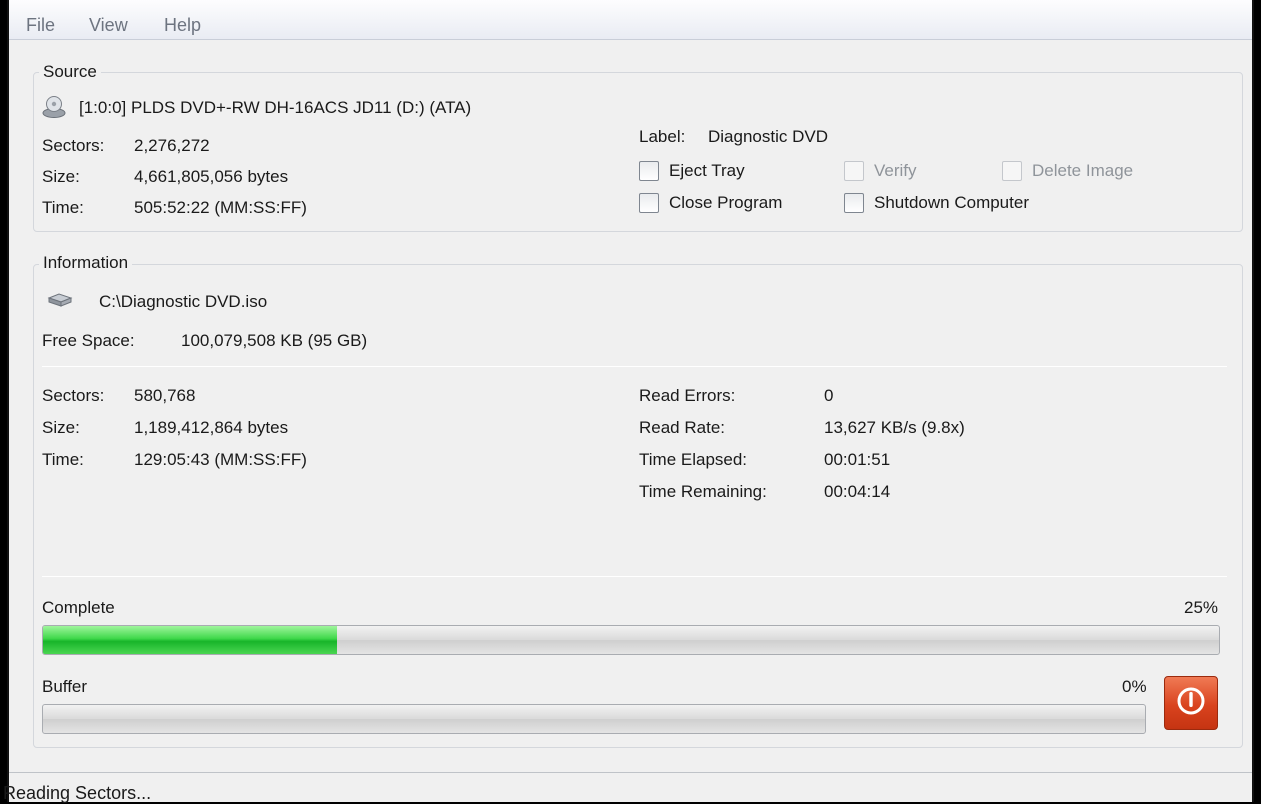 Image resolution: width=1261 pixels, height=804 pixels. Describe the element at coordinates (895, 171) in the screenshot. I see `verify-label: Verify` at that location.